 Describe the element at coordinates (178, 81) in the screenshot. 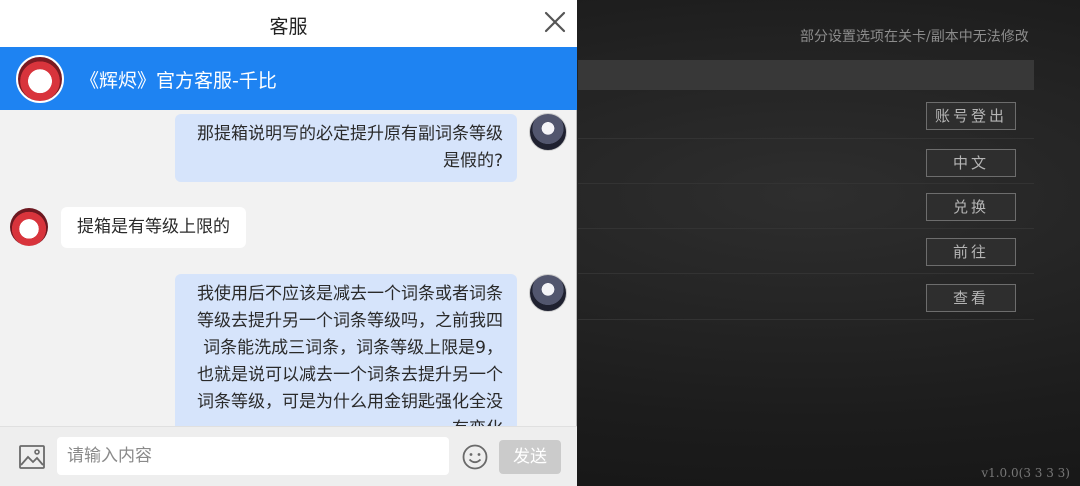

I see `agent-name: 《辉烬》官方客服-千比` at that location.